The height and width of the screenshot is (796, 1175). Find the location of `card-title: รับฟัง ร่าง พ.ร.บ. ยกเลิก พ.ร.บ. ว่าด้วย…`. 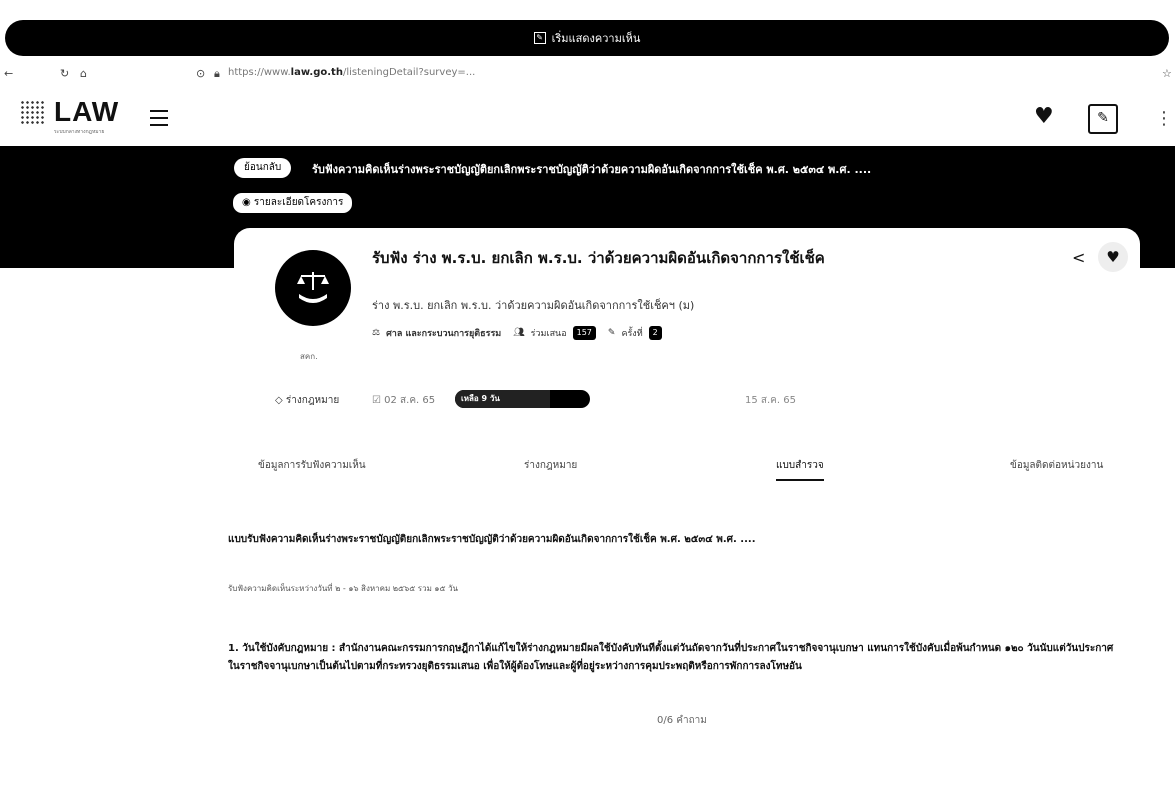

card-title: รับฟัง ร่าง พ.ร.บ. ยกเลิก พ.ร.บ. ว่าด้วย… is located at coordinates (598, 258).